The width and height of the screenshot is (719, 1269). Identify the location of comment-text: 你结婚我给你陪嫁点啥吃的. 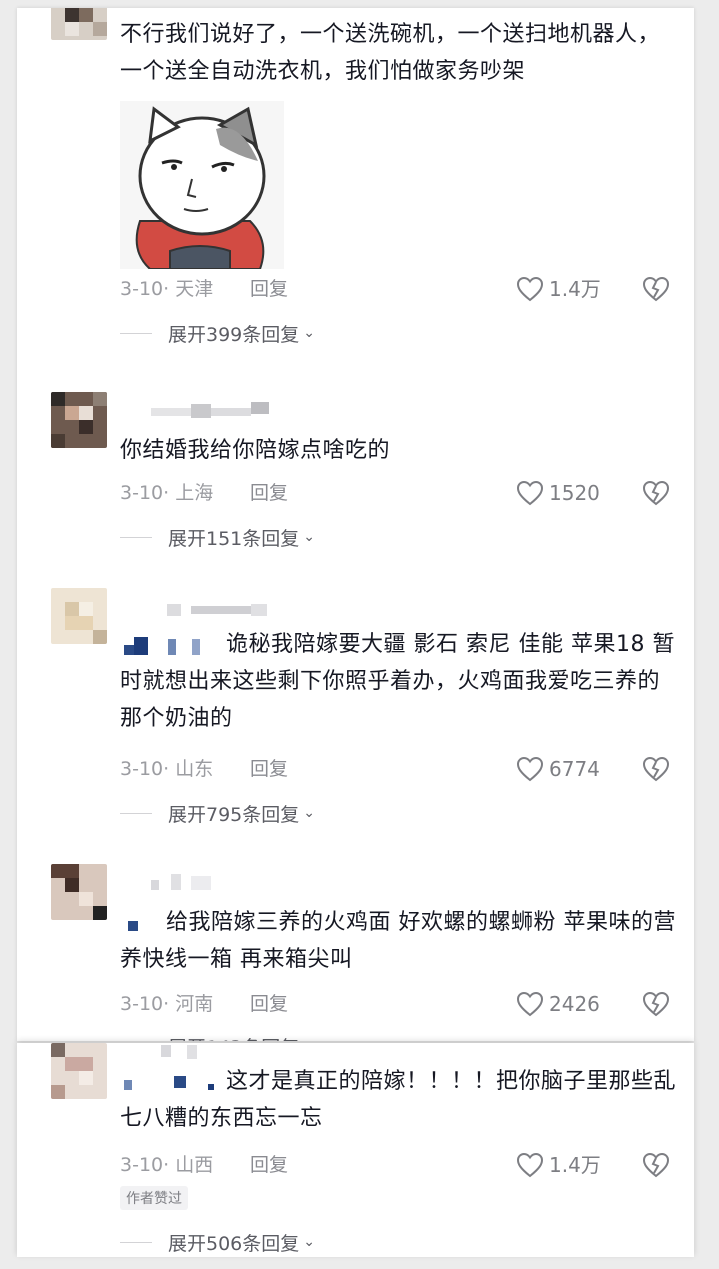
(255, 450).